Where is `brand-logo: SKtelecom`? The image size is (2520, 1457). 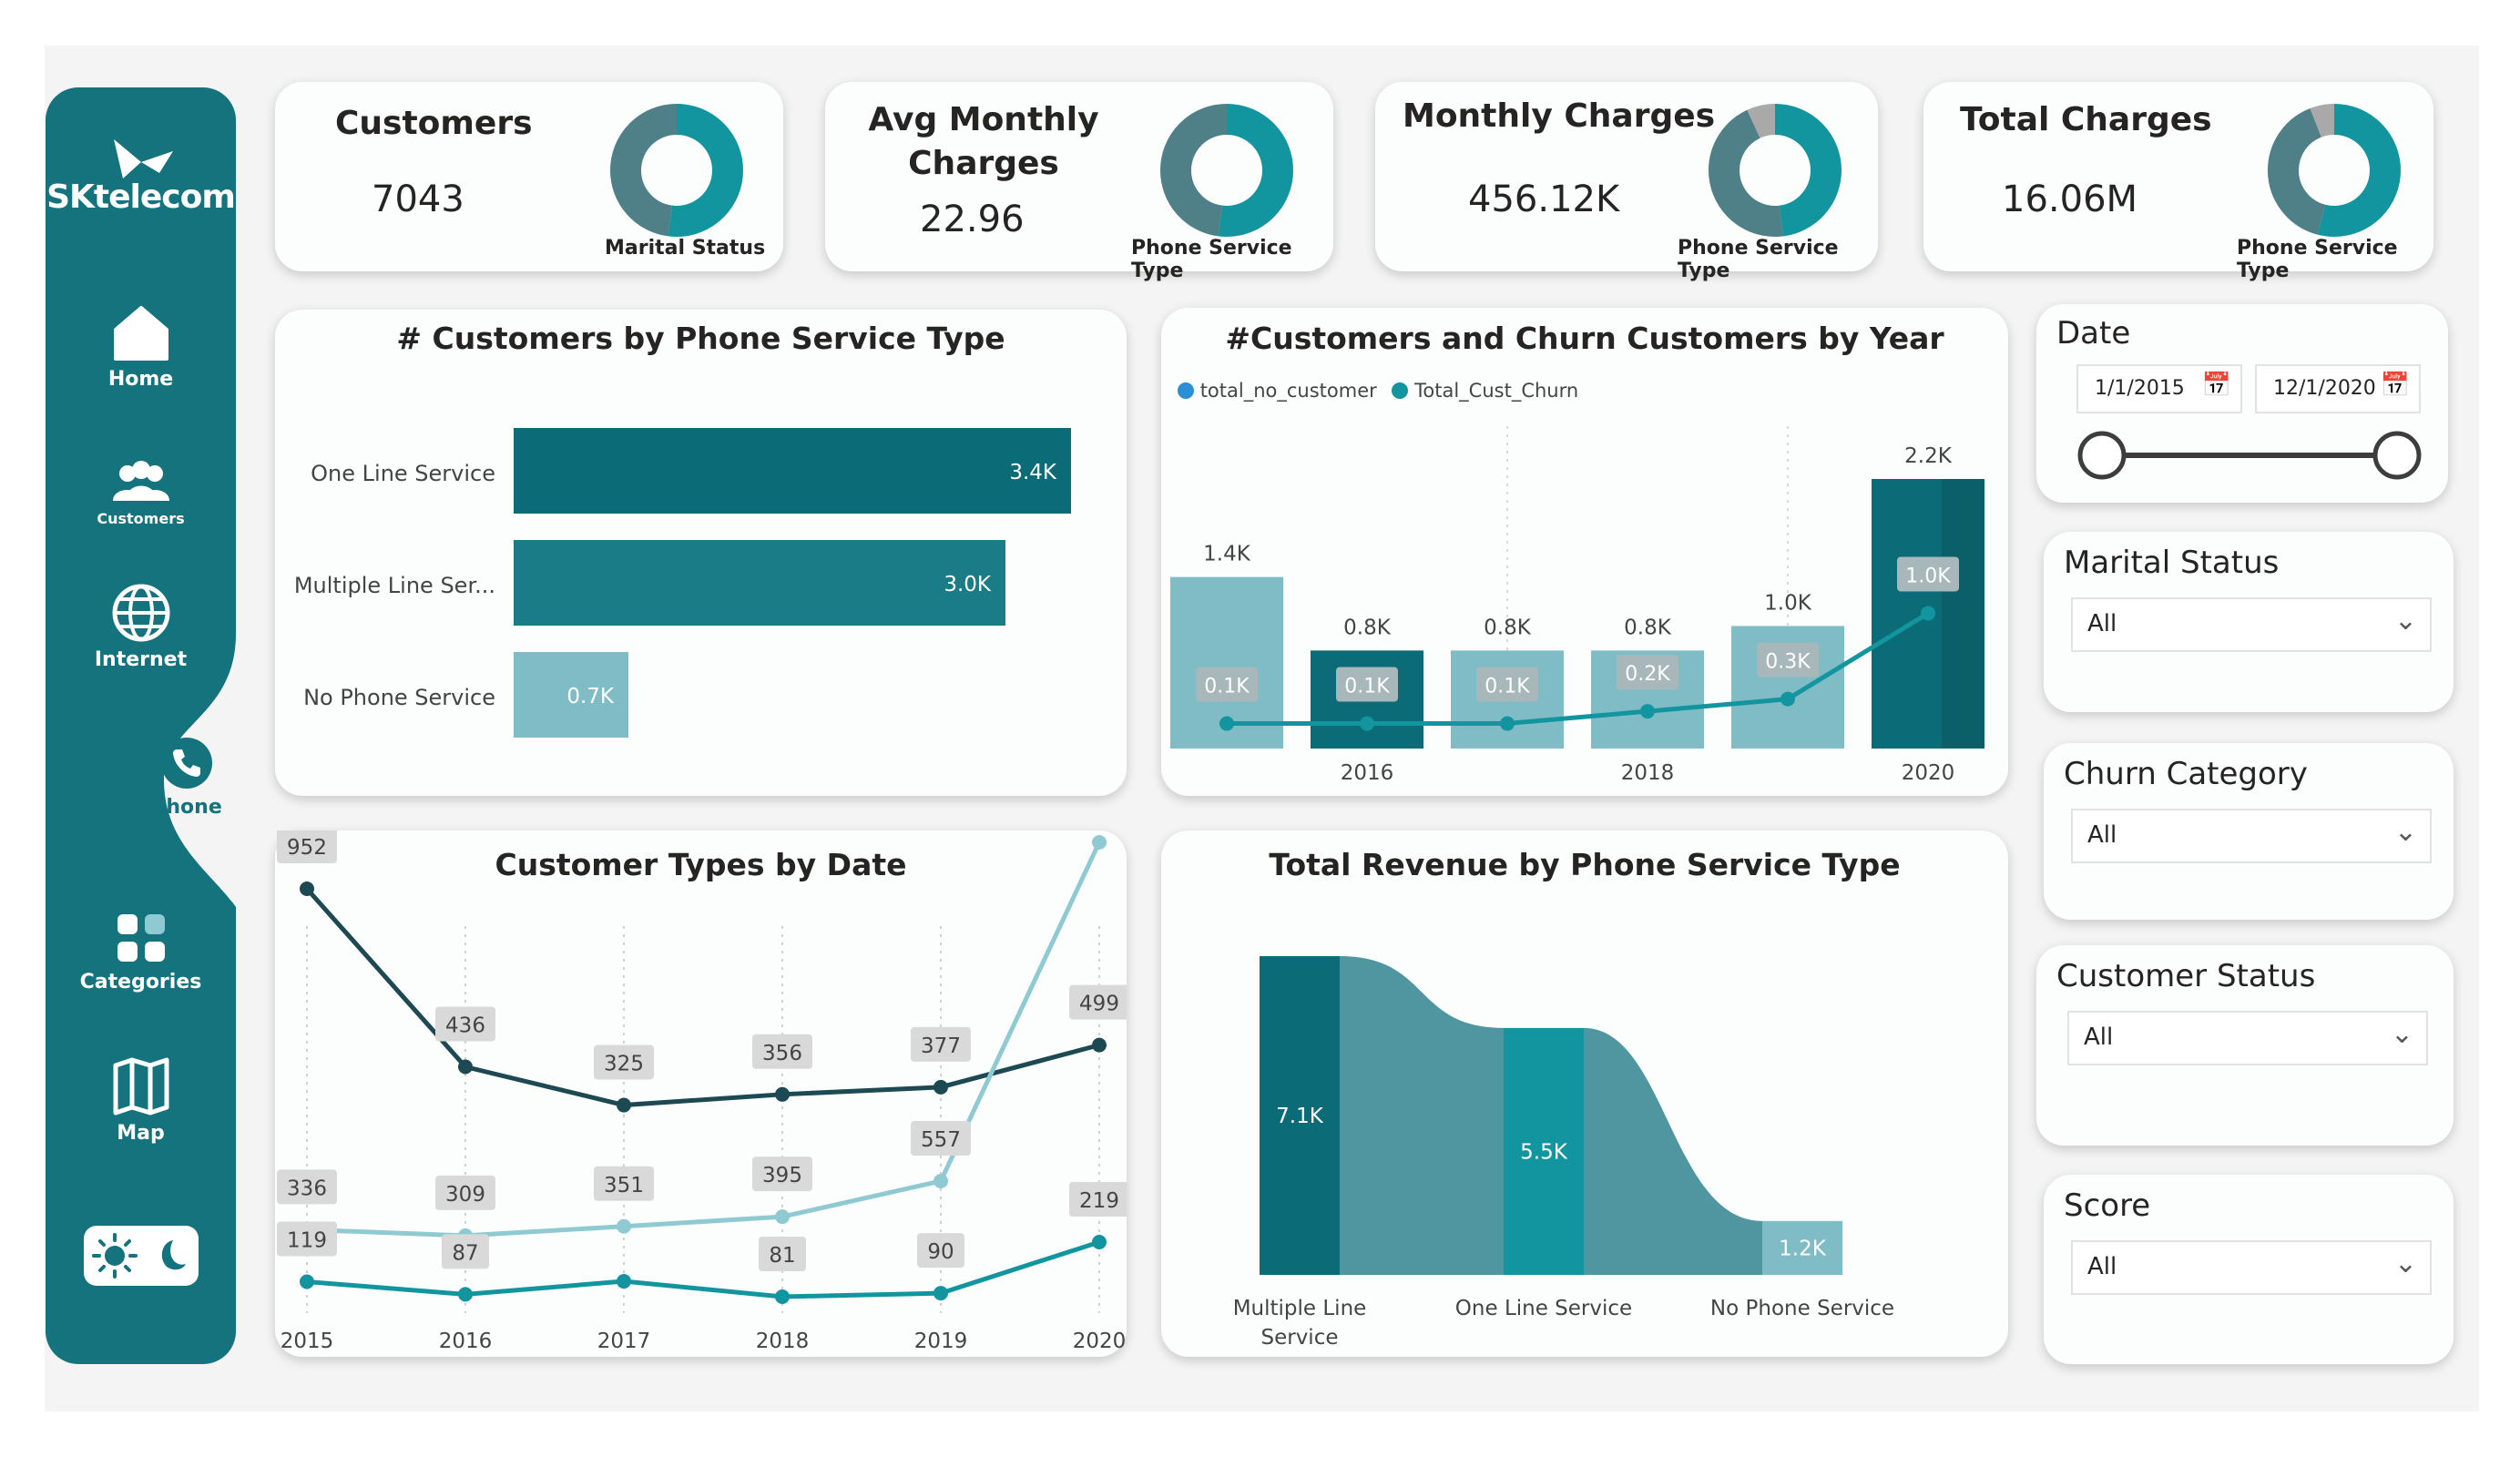
brand-logo: SKtelecom is located at coordinates (141, 176).